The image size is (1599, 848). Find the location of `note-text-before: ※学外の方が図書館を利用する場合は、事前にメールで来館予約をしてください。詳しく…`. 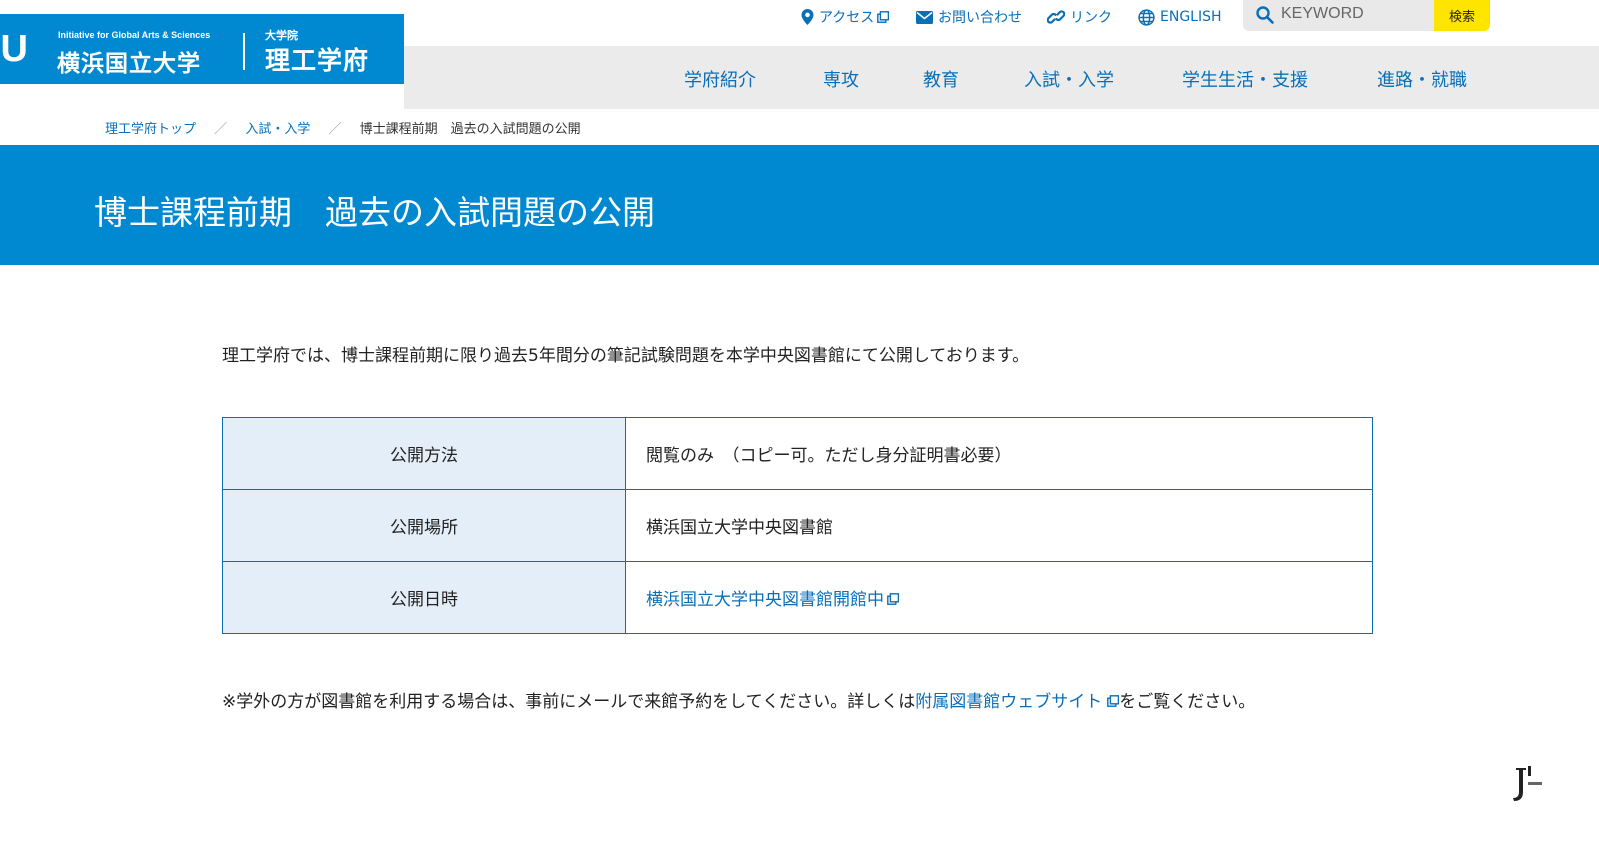

note-text-before: ※学外の方が図書館を利用する場合は、事前にメールで来館予約をしてください。詳しく… is located at coordinates (569, 702).